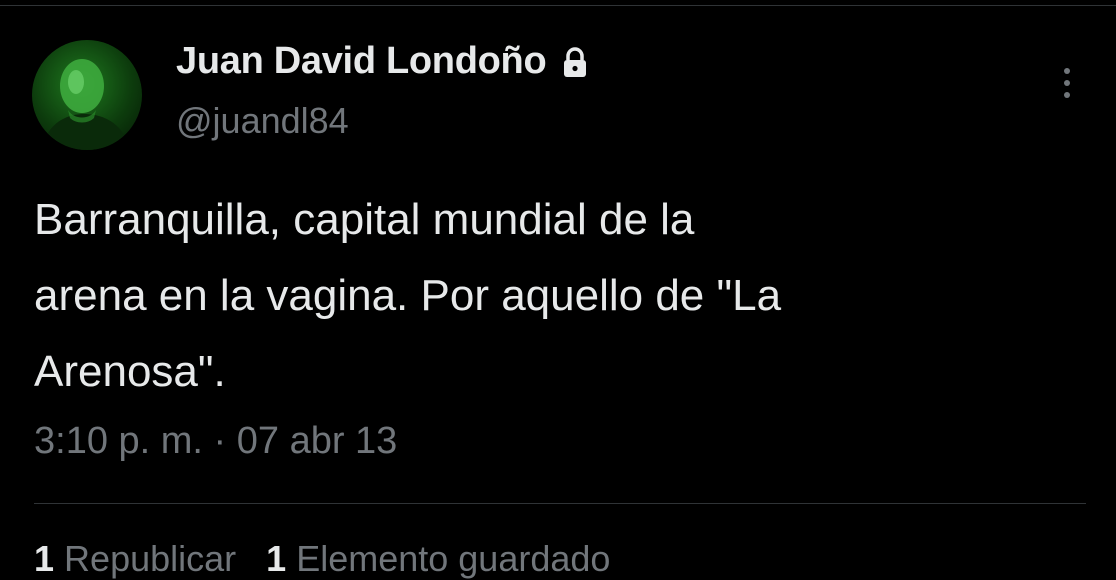 The width and height of the screenshot is (1116, 580). What do you see at coordinates (44, 558) in the screenshot?
I see `reposts-count: 1` at bounding box center [44, 558].